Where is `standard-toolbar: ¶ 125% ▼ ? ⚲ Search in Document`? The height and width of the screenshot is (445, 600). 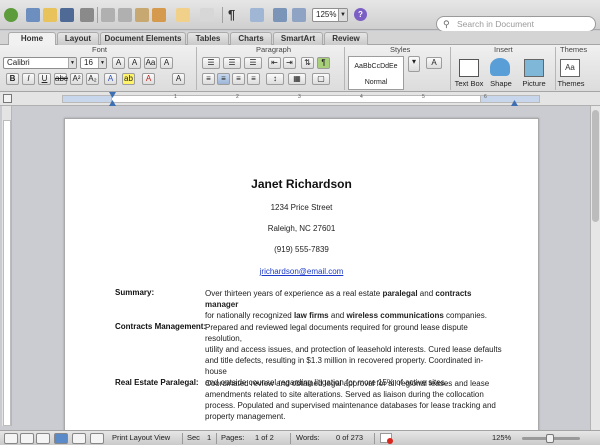 standard-toolbar: ¶ 125% ▼ ? ⚲ Search in Document is located at coordinates (300, 16).